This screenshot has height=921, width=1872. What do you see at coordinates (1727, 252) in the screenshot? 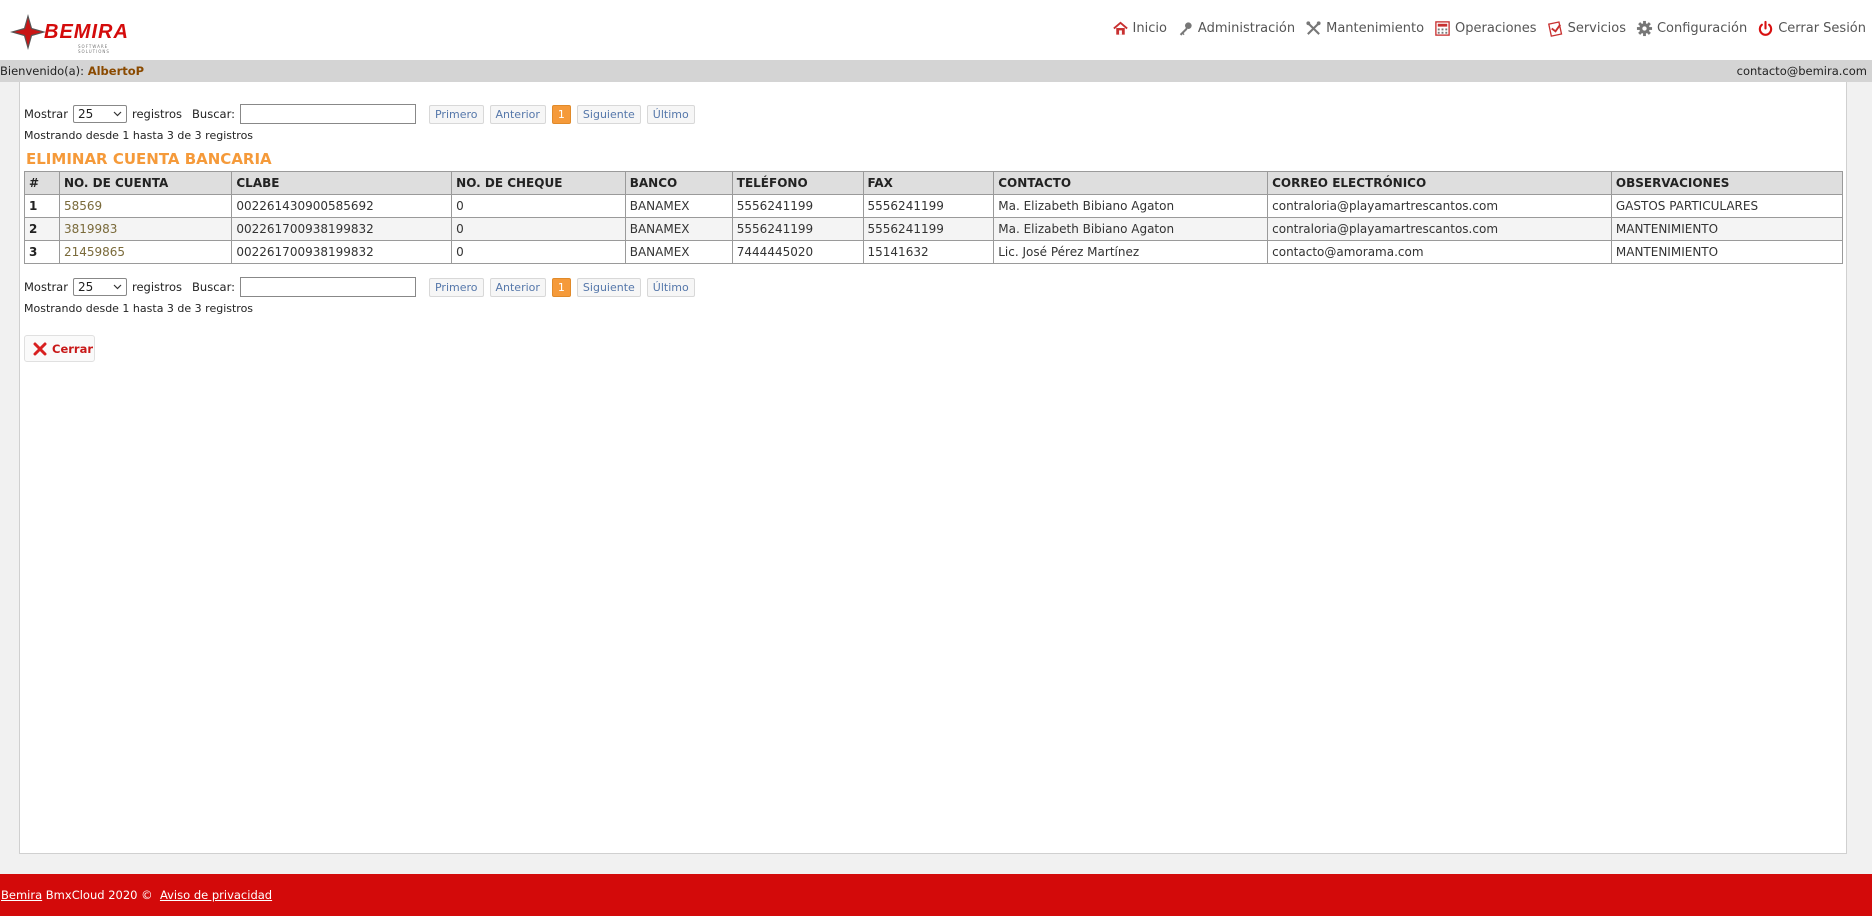
I see `table-cell: MANTENIMIENTO` at bounding box center [1727, 252].